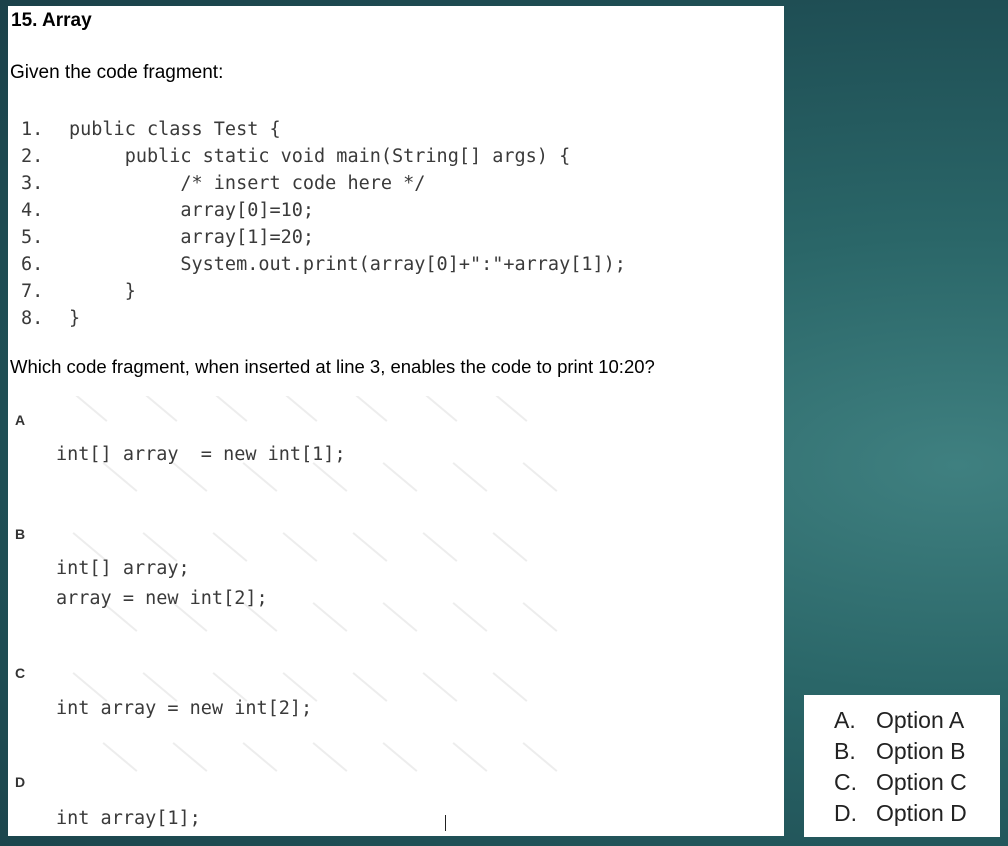 The width and height of the screenshot is (1008, 846). Describe the element at coordinates (347, 264) in the screenshot. I see `code-text: System.out.print(array[0]+":"+array[1]);` at that location.